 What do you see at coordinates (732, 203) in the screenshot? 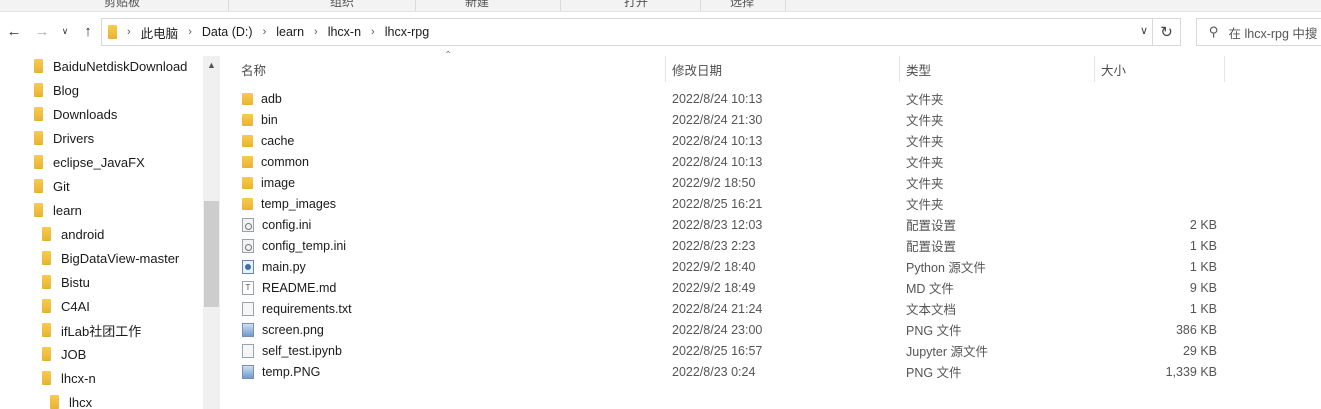
I see `file-row: temp_images 2022/8/25 16:21 文件夹` at bounding box center [732, 203].